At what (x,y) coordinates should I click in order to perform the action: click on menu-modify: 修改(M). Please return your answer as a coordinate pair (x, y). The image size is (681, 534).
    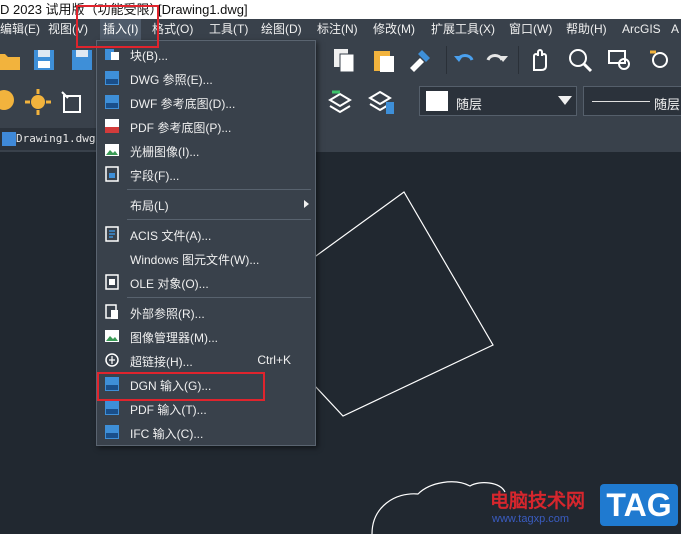
    Looking at the image, I should click on (394, 29).